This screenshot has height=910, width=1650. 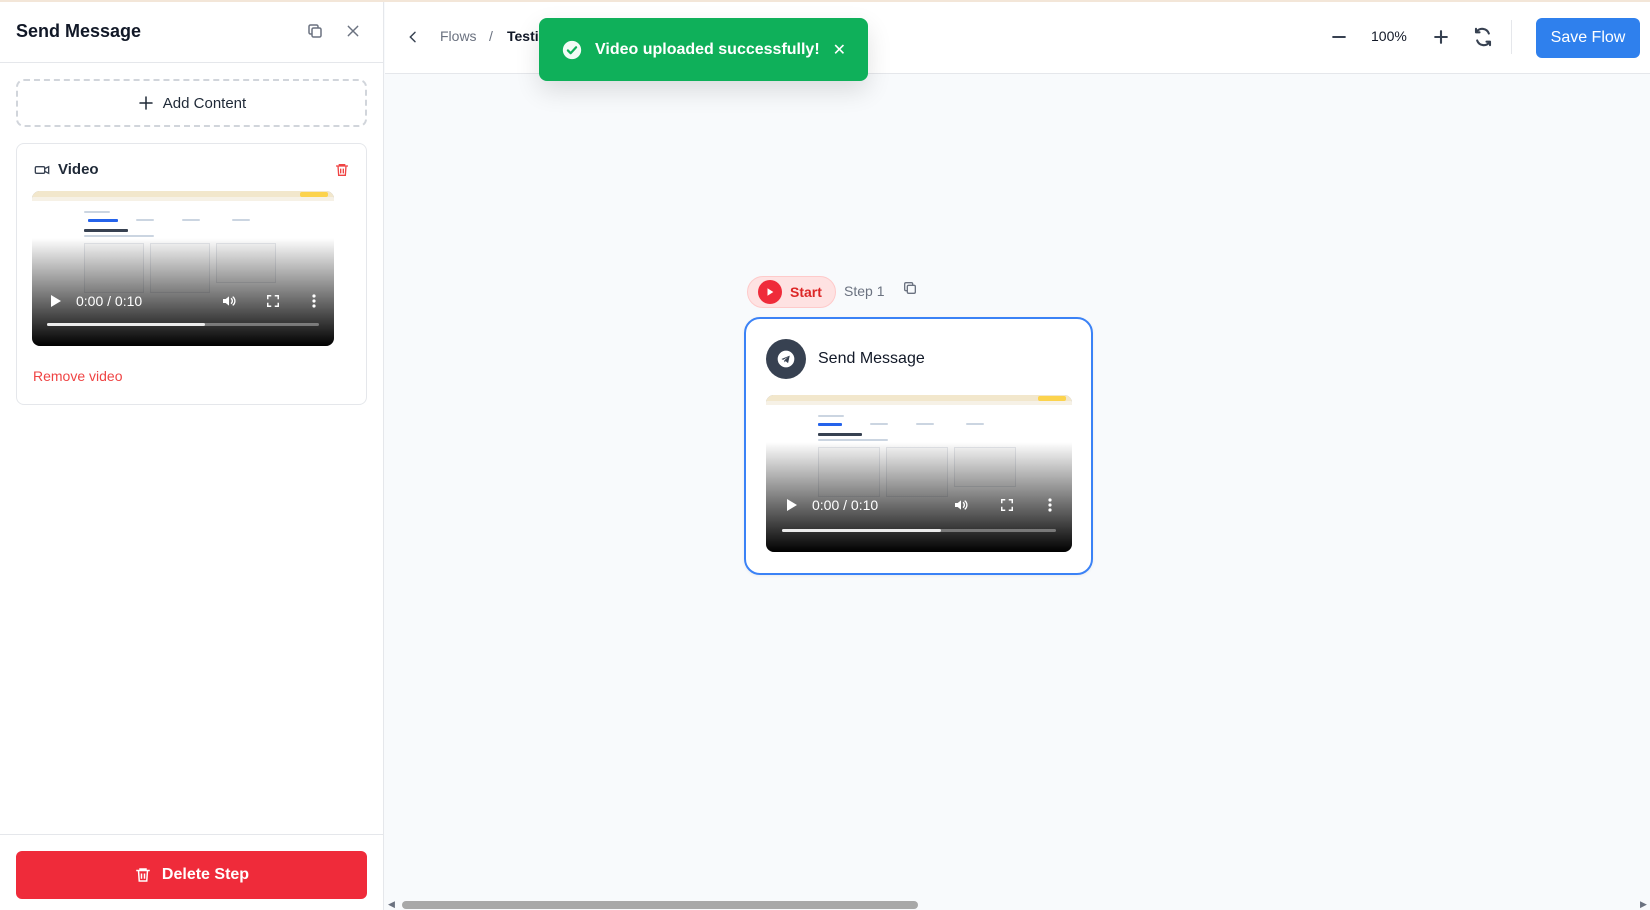 What do you see at coordinates (205, 874) in the screenshot?
I see `delete-step-label: Delete Step` at bounding box center [205, 874].